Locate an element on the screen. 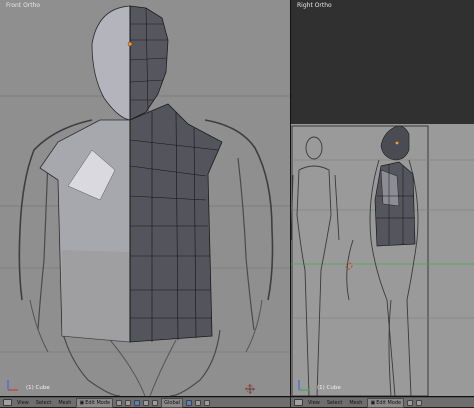  front-viewport-header: View Select Mesh ▣ Edit Mode Global is located at coordinates (145, 402).